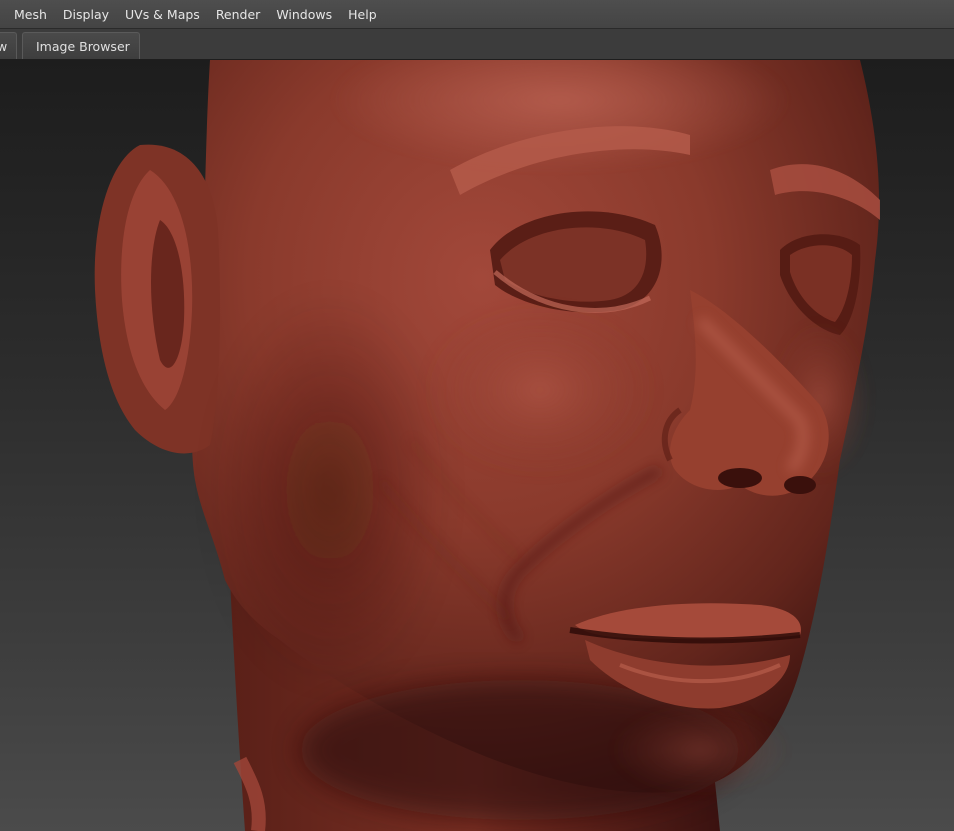 This screenshot has height=831, width=954. Describe the element at coordinates (86, 14) in the screenshot. I see `menu-display: Display` at that location.